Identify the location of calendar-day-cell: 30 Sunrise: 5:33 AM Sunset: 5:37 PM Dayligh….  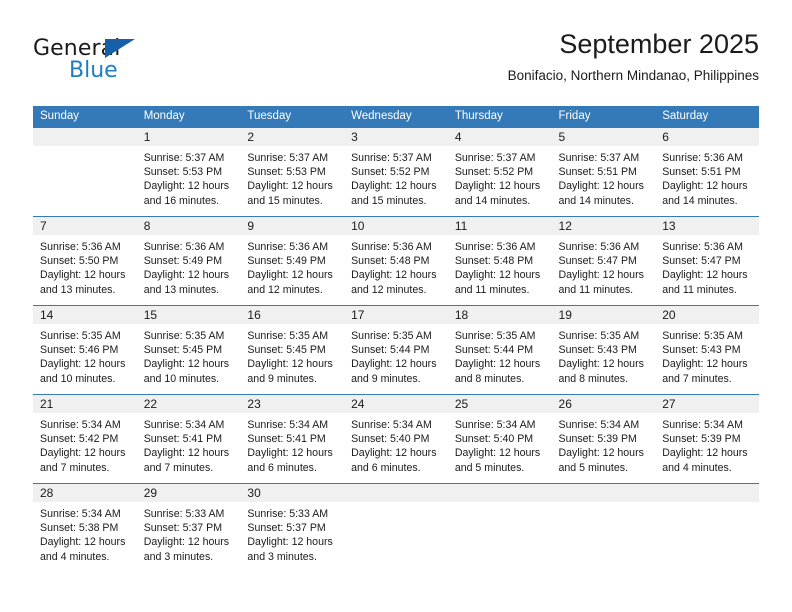
(292, 528).